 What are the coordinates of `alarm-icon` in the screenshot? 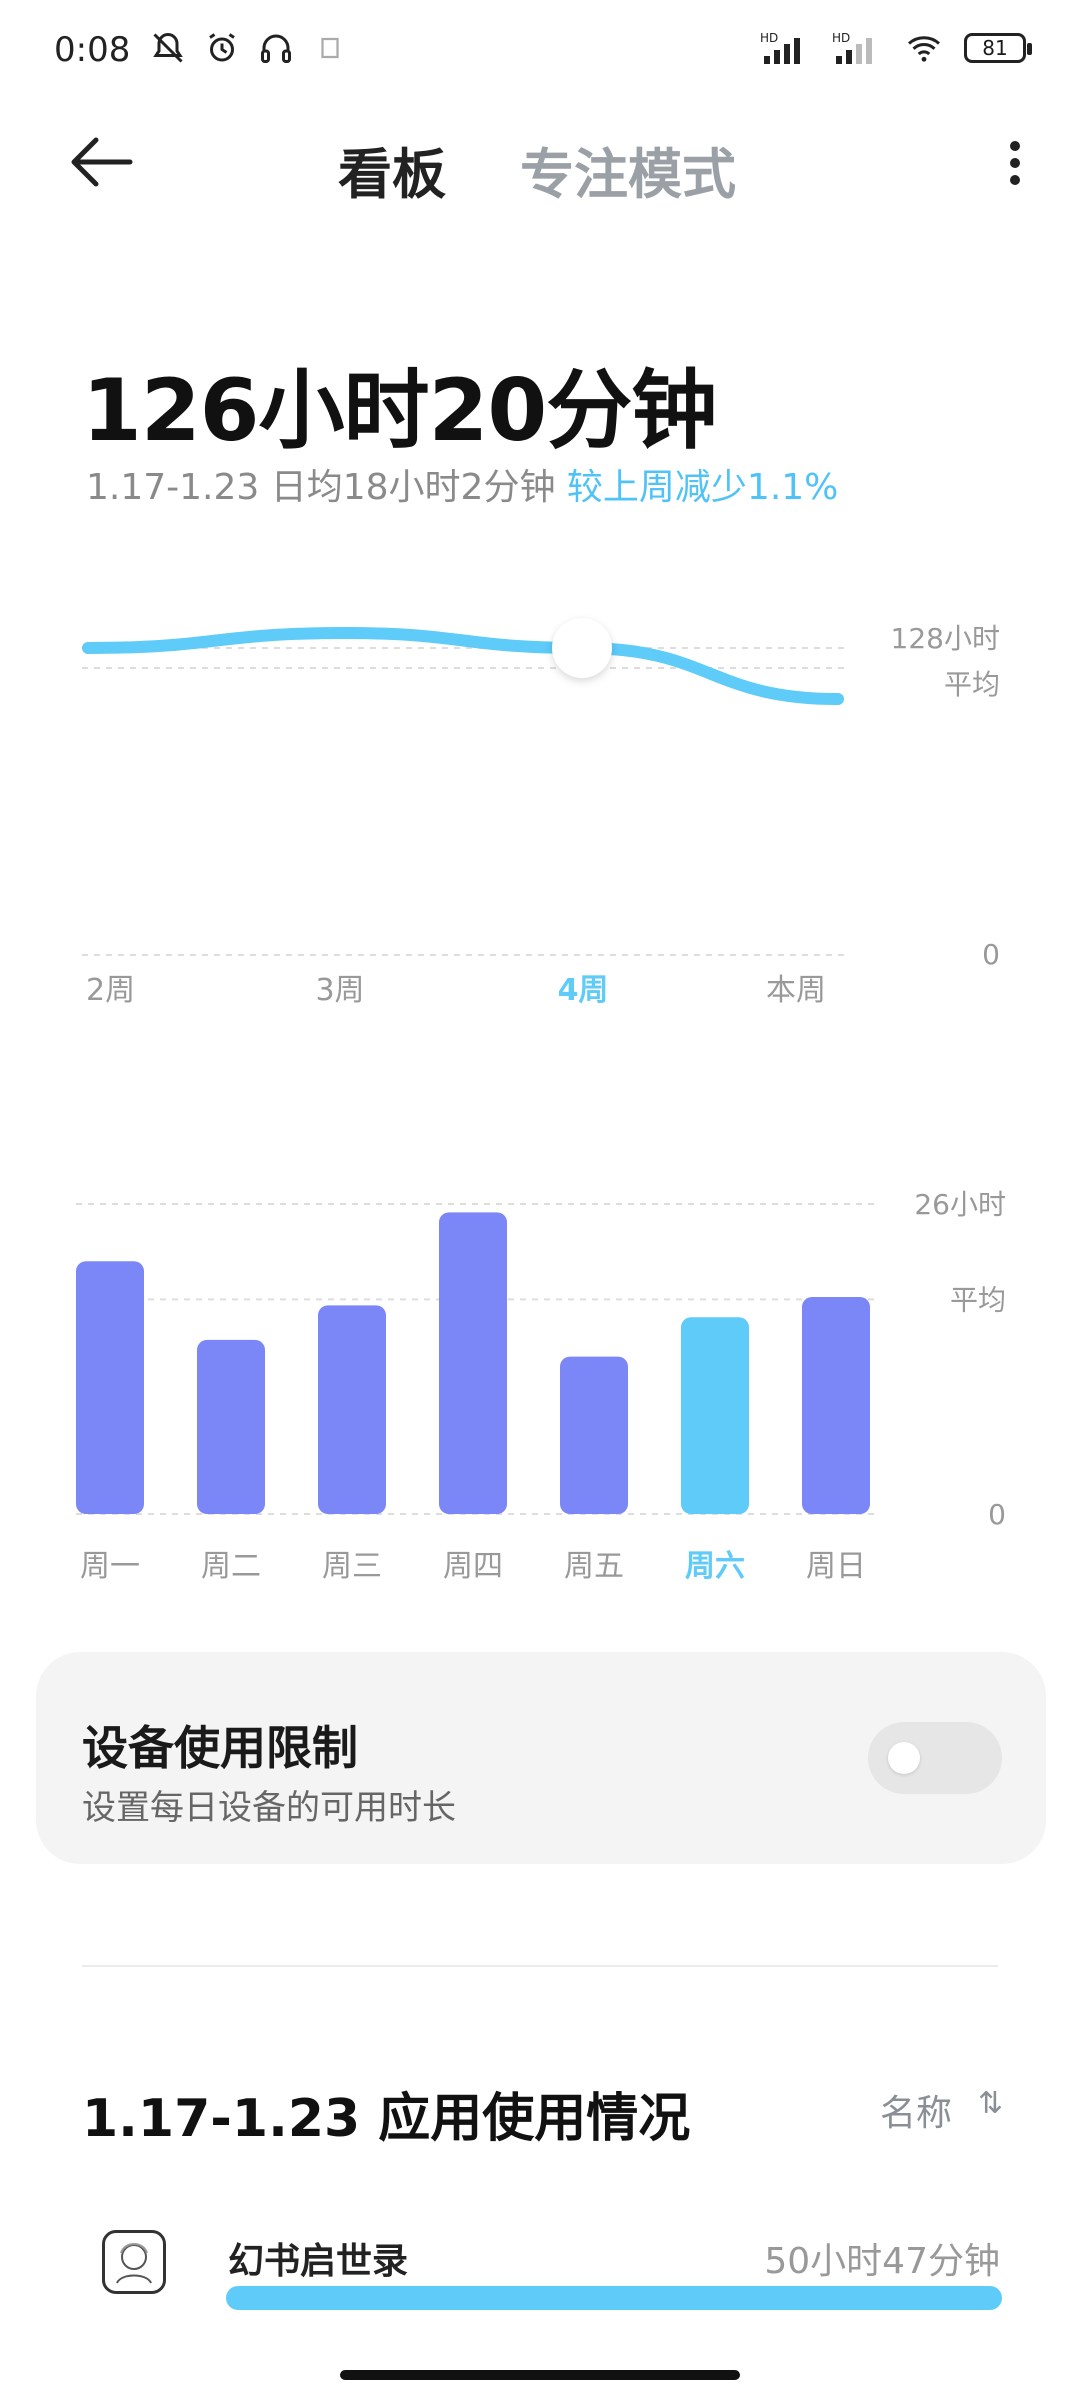 It's located at (222, 47).